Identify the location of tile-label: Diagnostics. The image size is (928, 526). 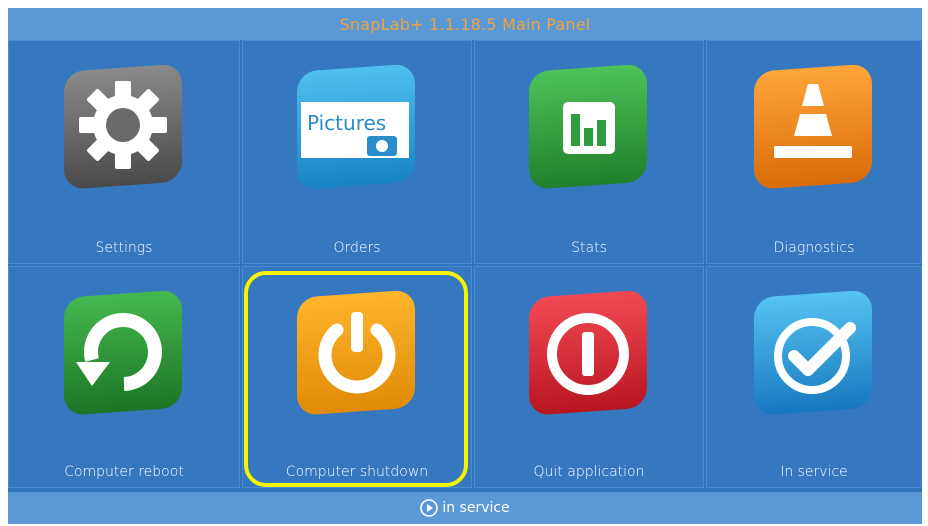
(814, 248).